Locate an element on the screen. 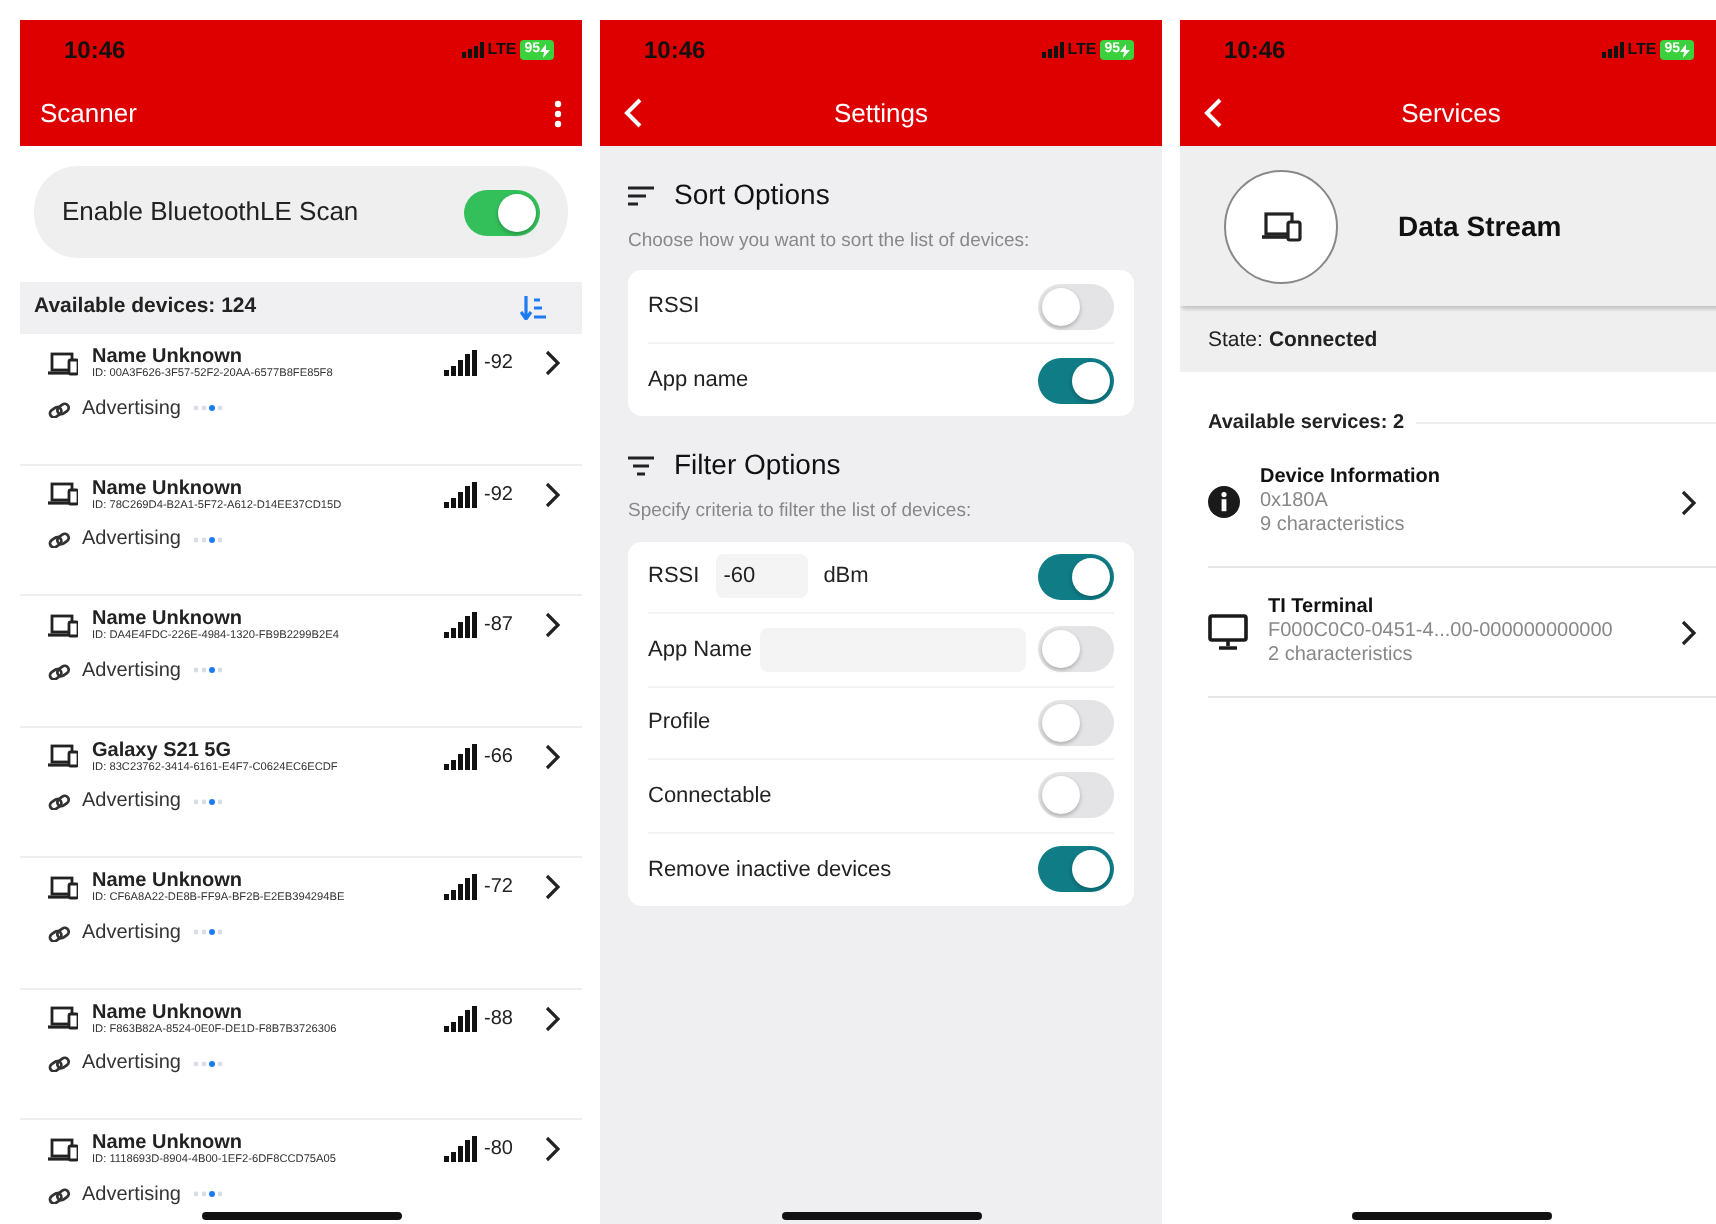  service-row: Device Information 0x180A 9 characteristics is located at coordinates (1462, 503).